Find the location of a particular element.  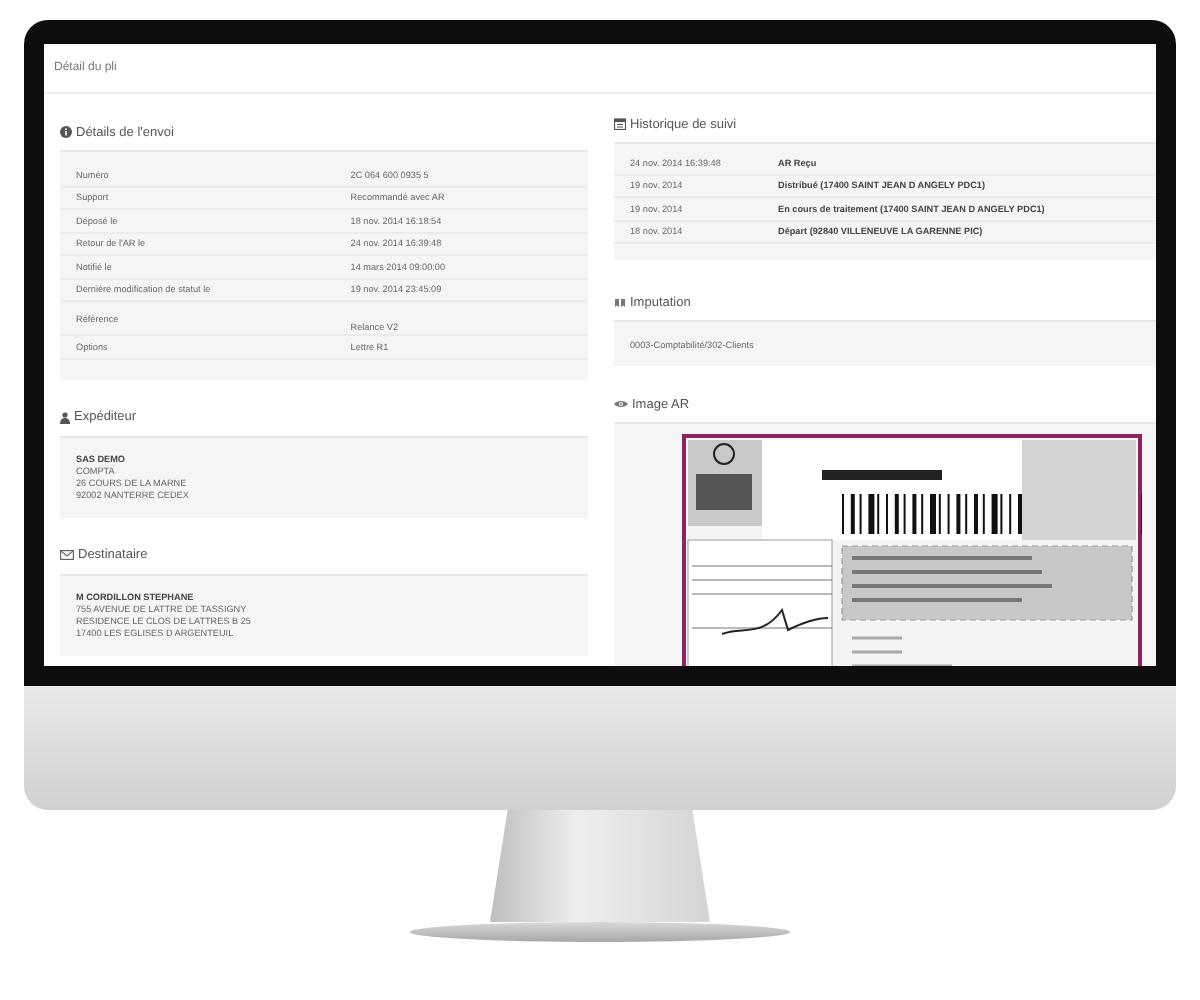

user-icon is located at coordinates (65, 417).